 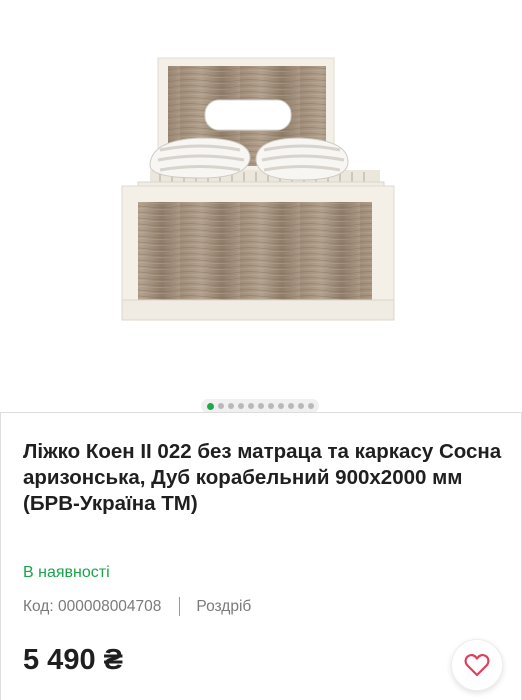 I want to click on carousel-dot-active, so click(x=210, y=406).